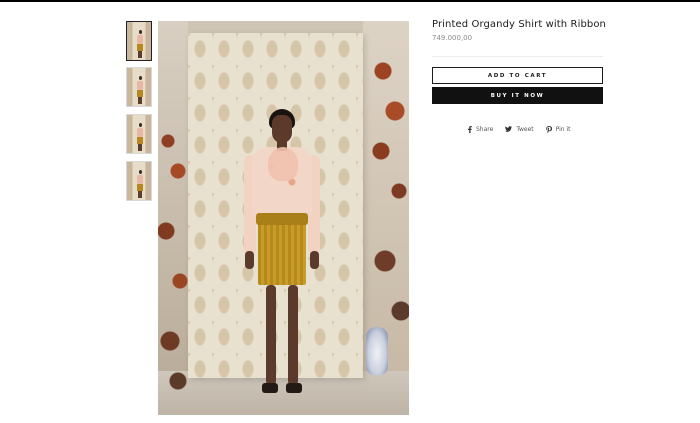 This screenshot has width=700, height=423. Describe the element at coordinates (517, 75) in the screenshot. I see `add-to-cart-button: ADD TO CART` at that location.